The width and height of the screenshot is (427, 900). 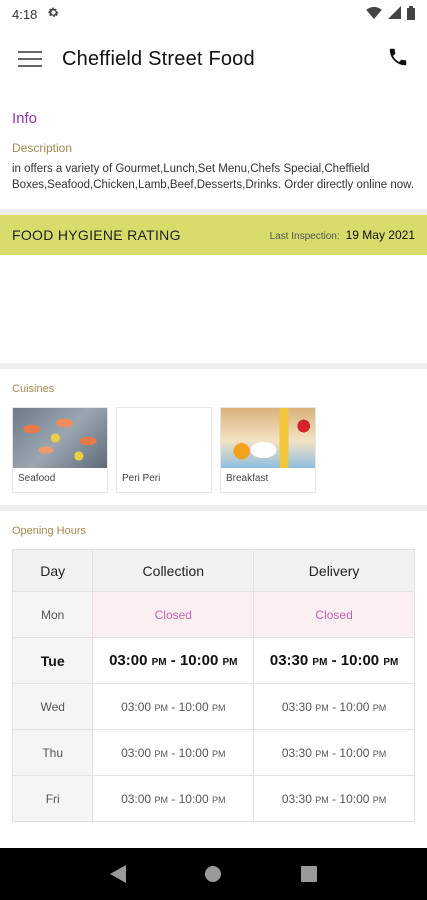 What do you see at coordinates (60, 438) in the screenshot?
I see `seafood-image` at bounding box center [60, 438].